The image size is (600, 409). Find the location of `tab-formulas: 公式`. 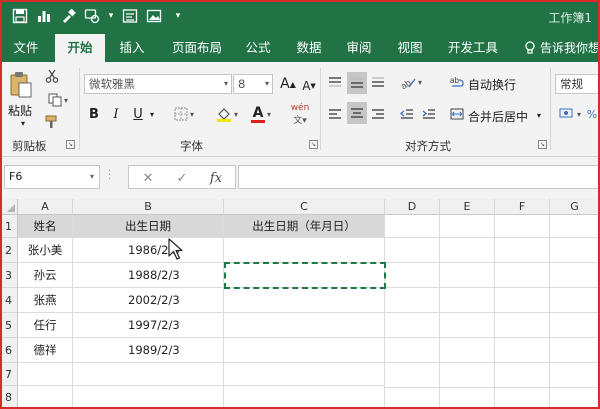

tab-formulas: 公式 is located at coordinates (258, 48).